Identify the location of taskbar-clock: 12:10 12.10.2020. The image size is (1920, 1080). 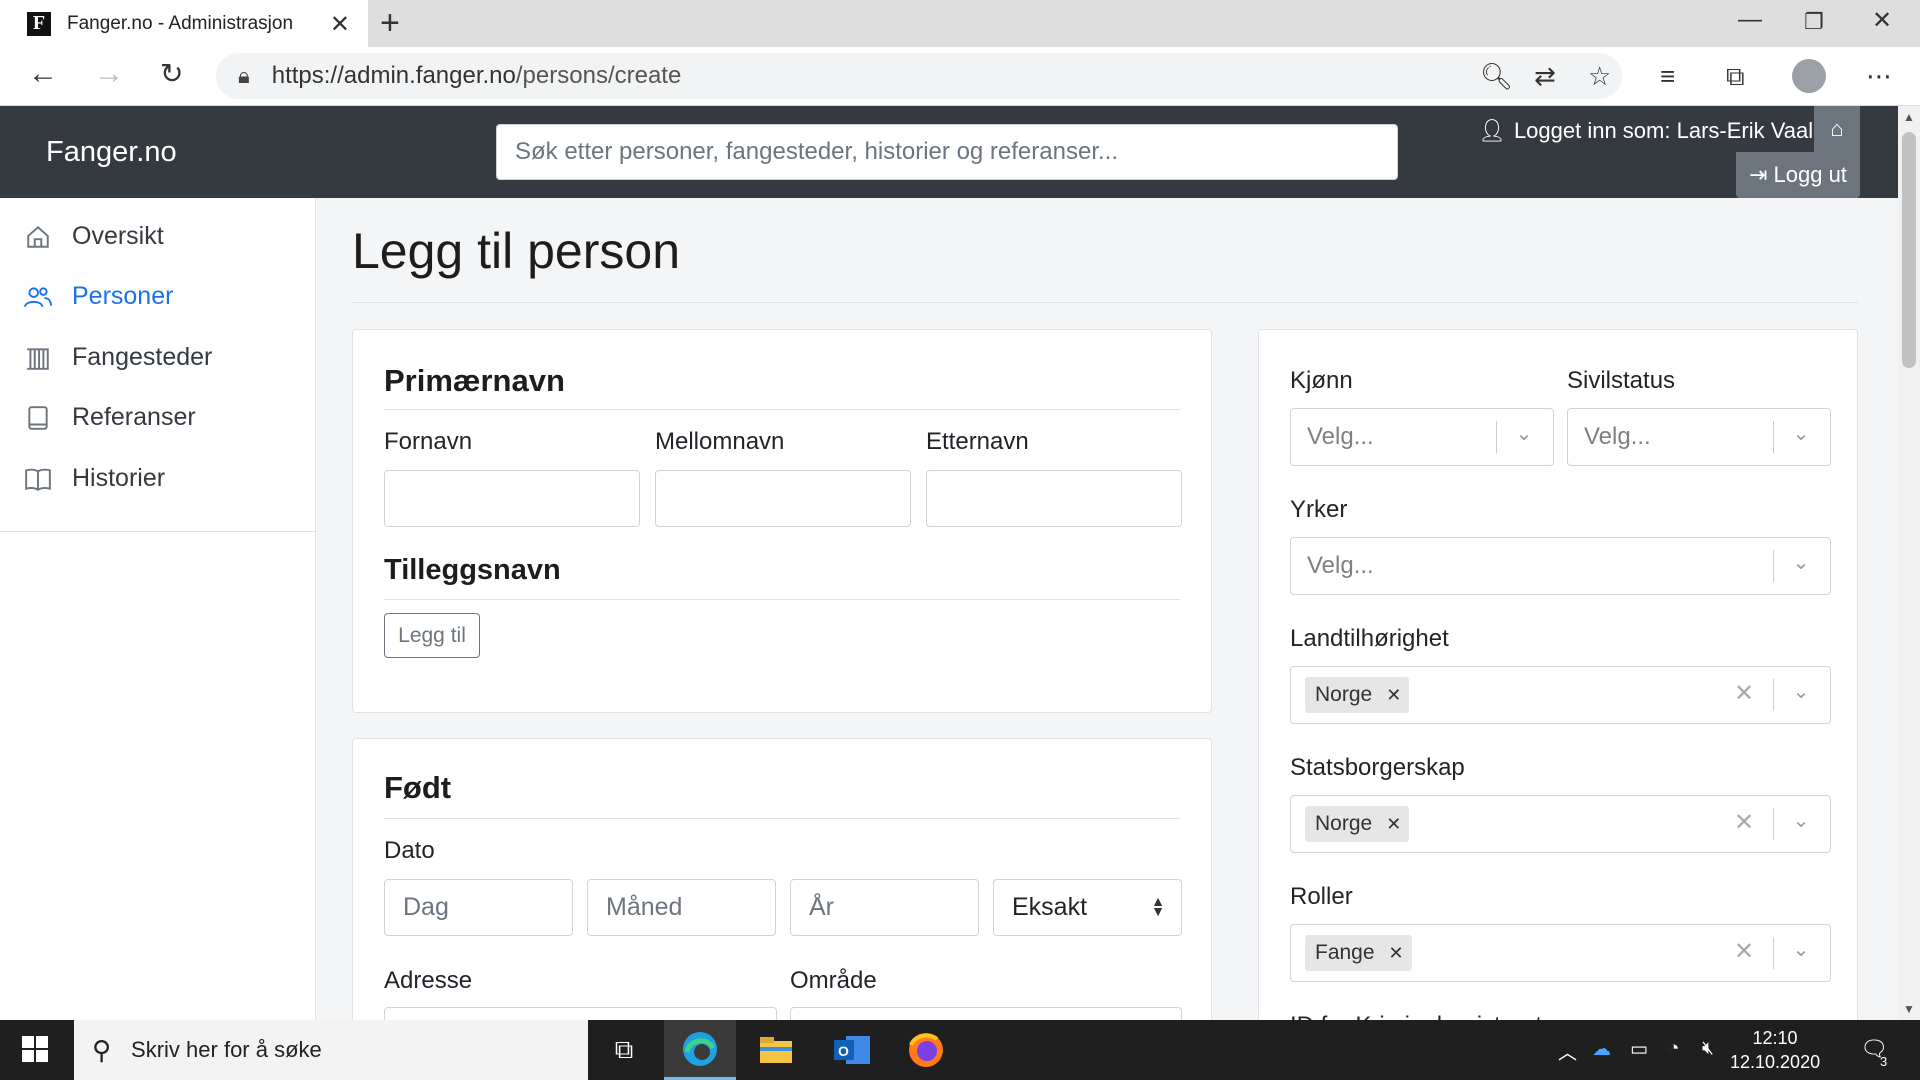
(1775, 1050).